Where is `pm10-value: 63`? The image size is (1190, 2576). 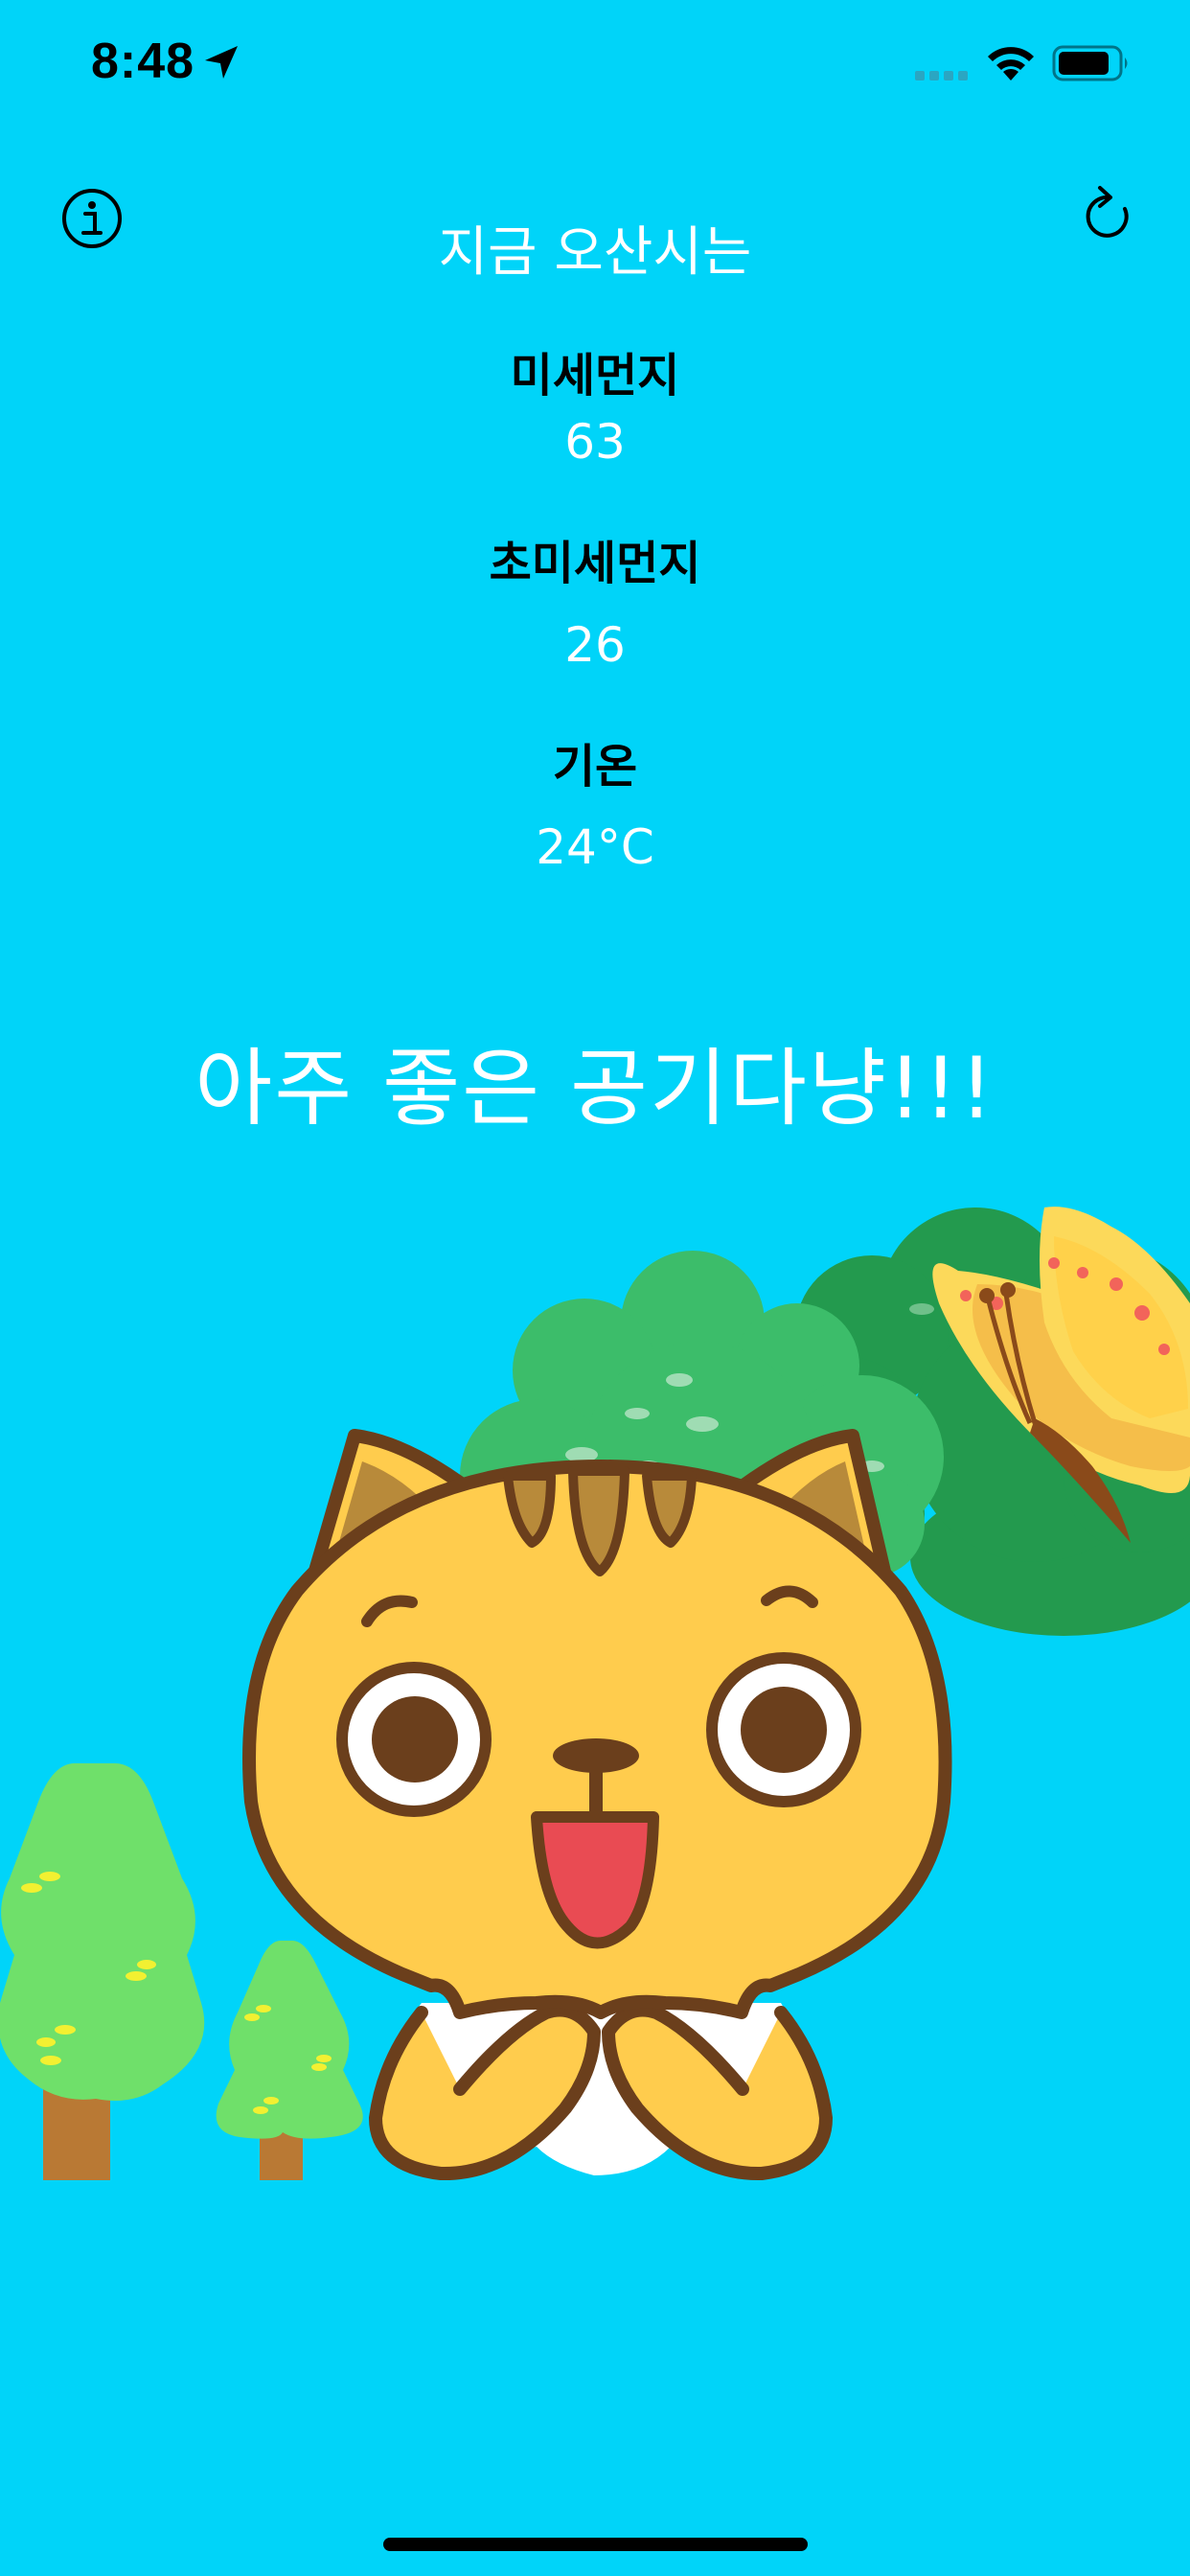 pm10-value: 63 is located at coordinates (595, 442).